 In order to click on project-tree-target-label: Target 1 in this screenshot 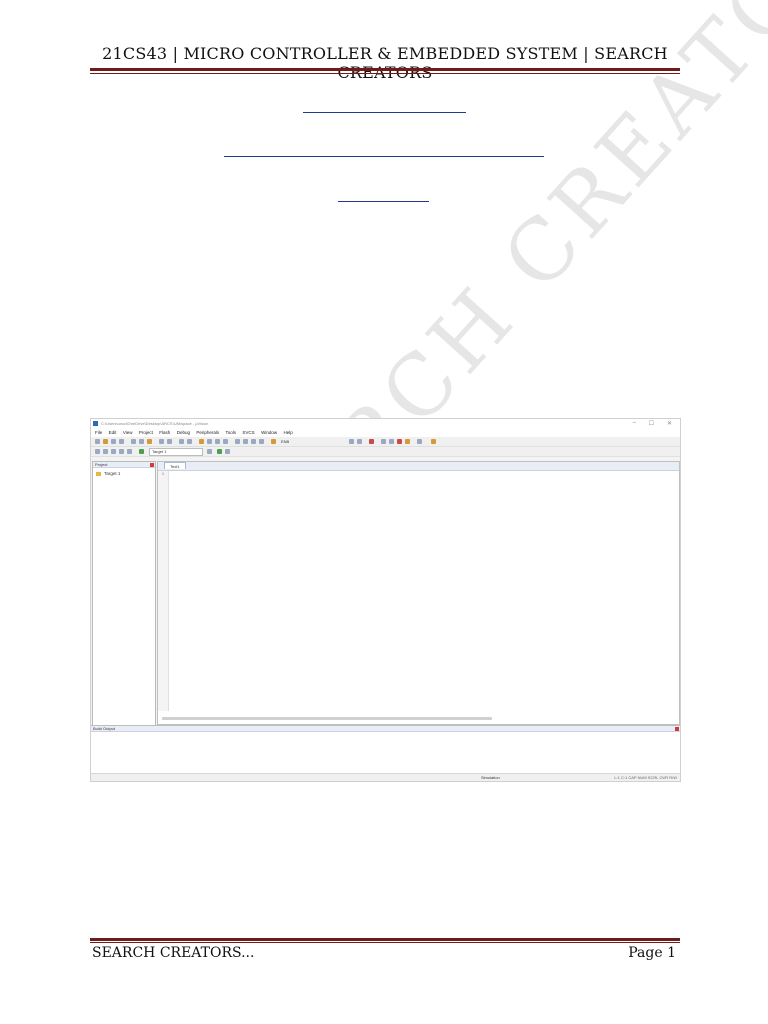, I will do `click(112, 473)`.